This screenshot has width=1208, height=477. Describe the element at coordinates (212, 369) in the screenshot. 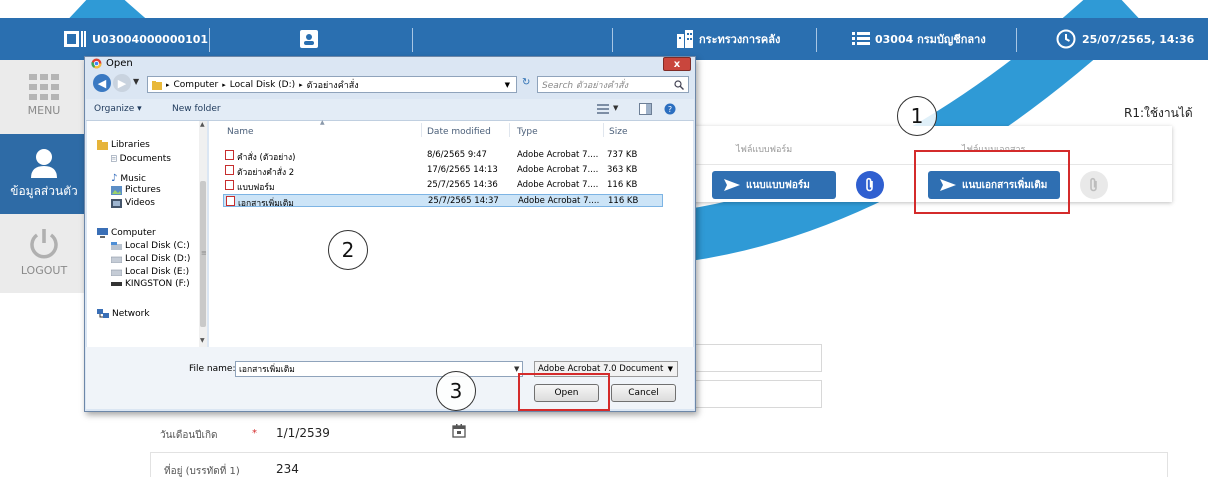

I see `file-name-label: File name:` at that location.